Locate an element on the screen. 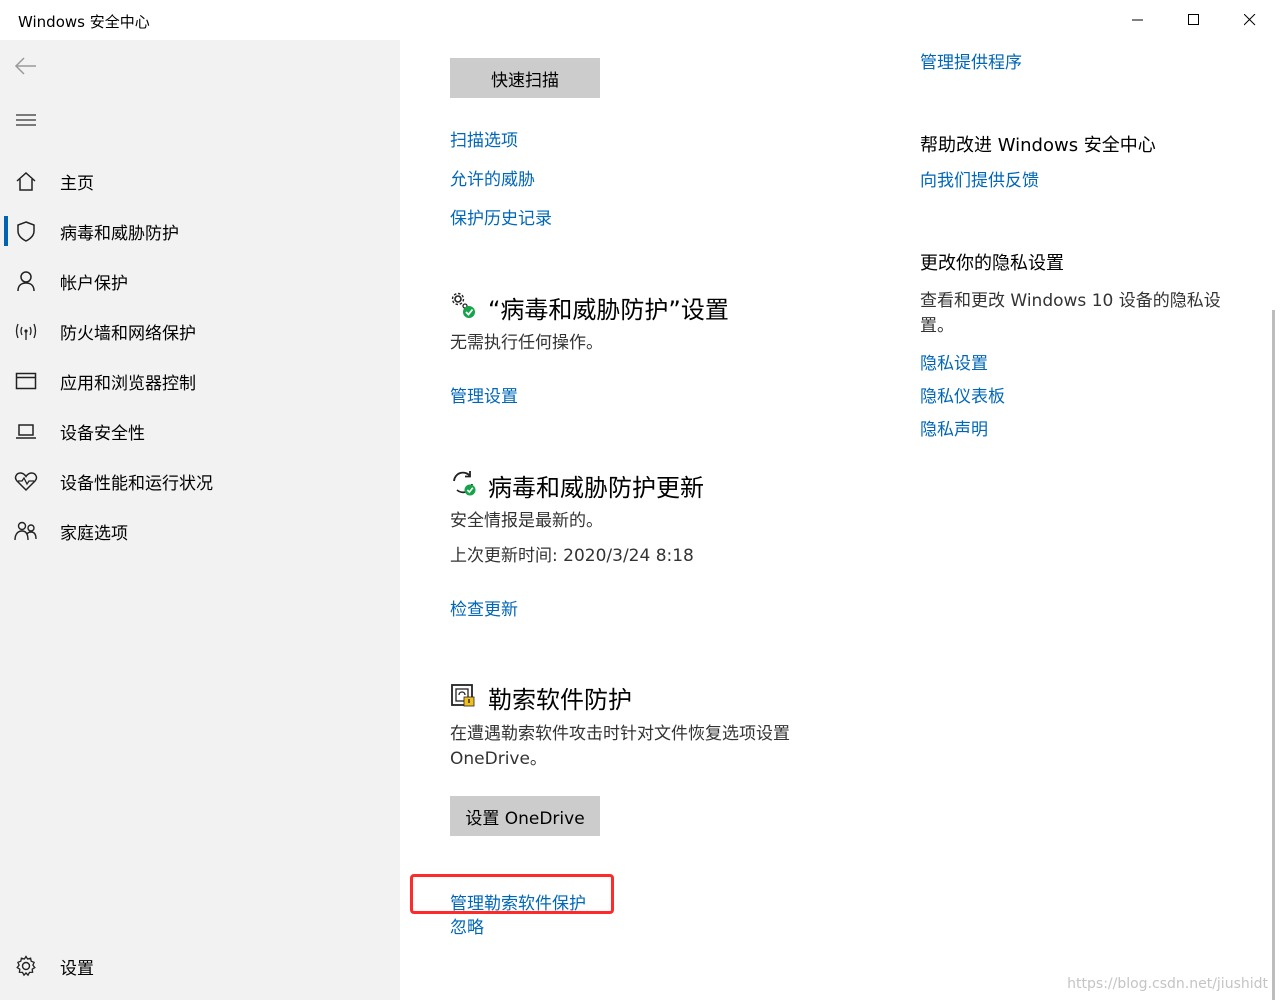 This screenshot has height=1000, width=1280. ransomware-folder-lock-icon is located at coordinates (464, 696).